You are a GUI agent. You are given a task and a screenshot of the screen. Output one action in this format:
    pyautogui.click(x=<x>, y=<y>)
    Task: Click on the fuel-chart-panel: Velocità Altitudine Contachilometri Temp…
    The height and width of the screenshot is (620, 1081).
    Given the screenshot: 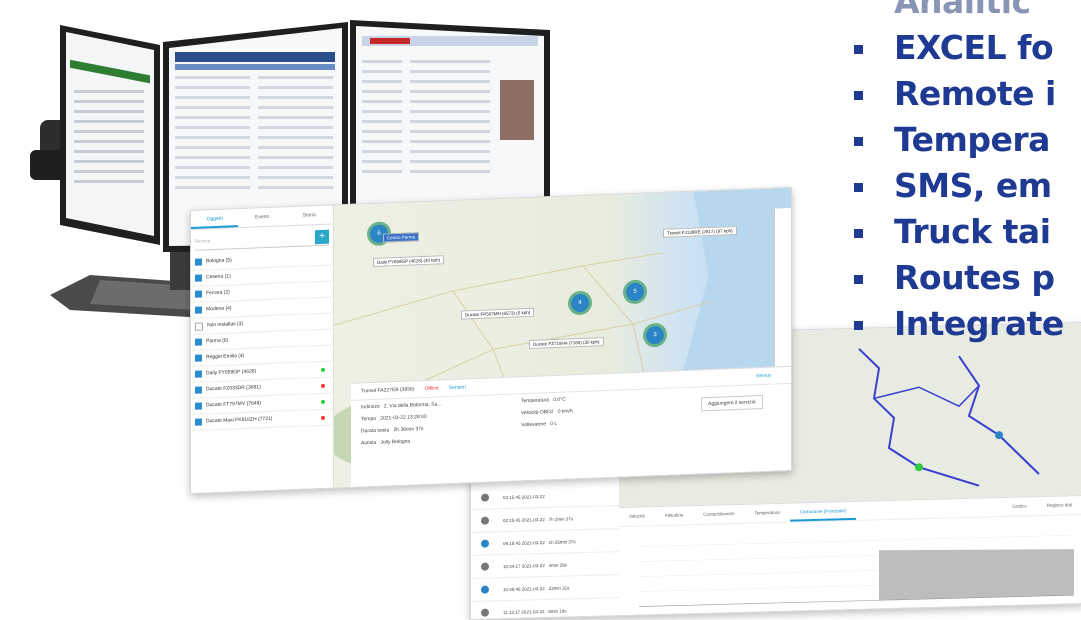 What is the action you would take?
    pyautogui.click(x=850, y=555)
    